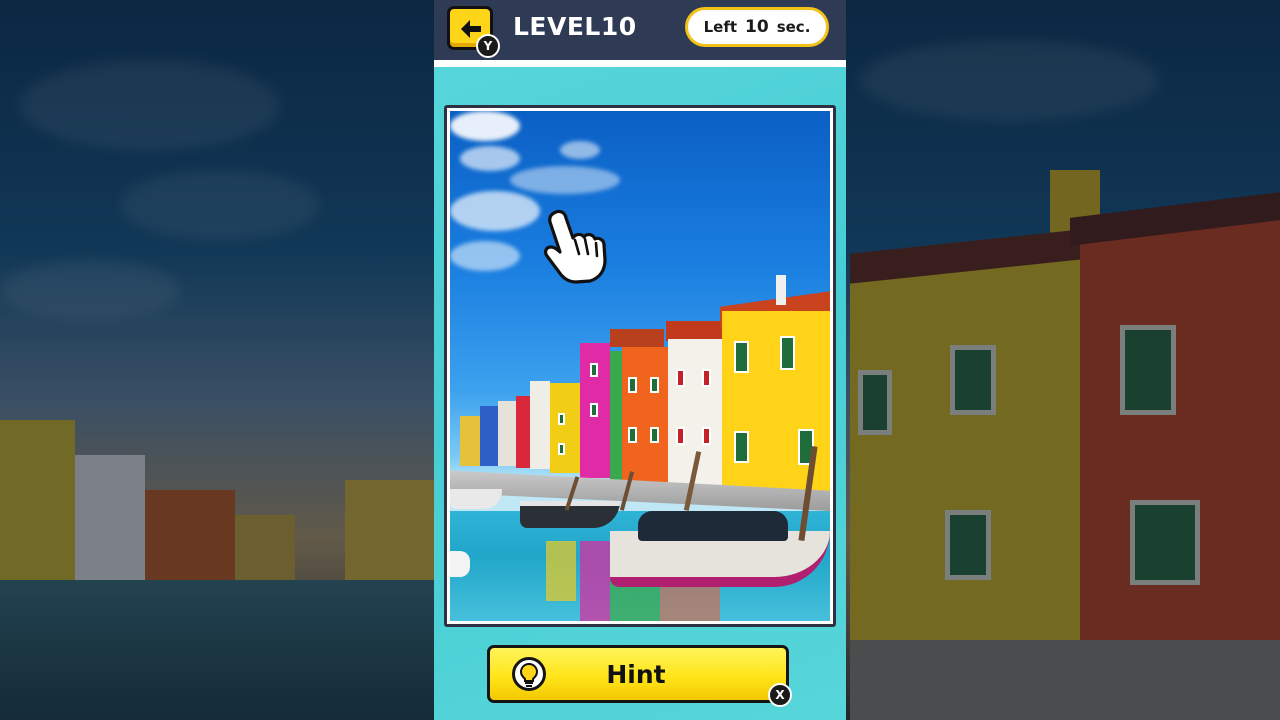 This screenshot has width=1280, height=720. Describe the element at coordinates (488, 46) in the screenshot. I see `y-button-badge: Y` at that location.